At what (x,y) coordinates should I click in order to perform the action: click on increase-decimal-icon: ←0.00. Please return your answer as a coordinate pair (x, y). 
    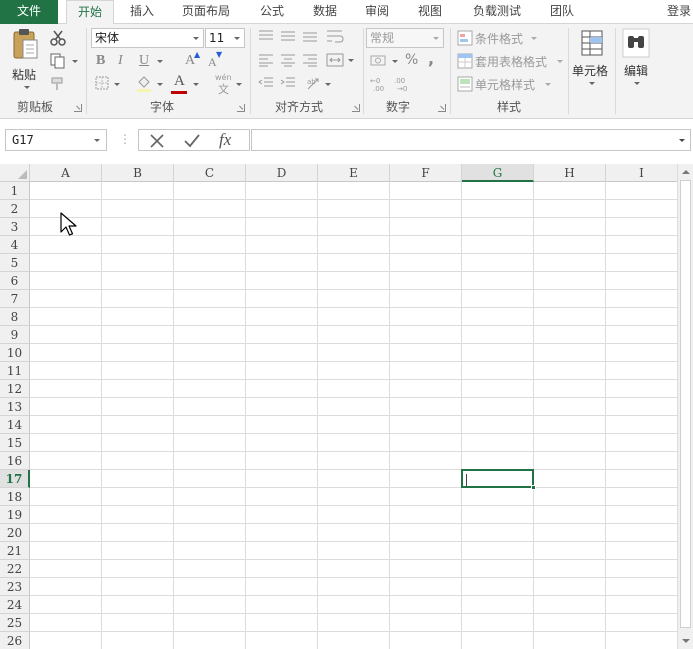
    Looking at the image, I should click on (380, 84).